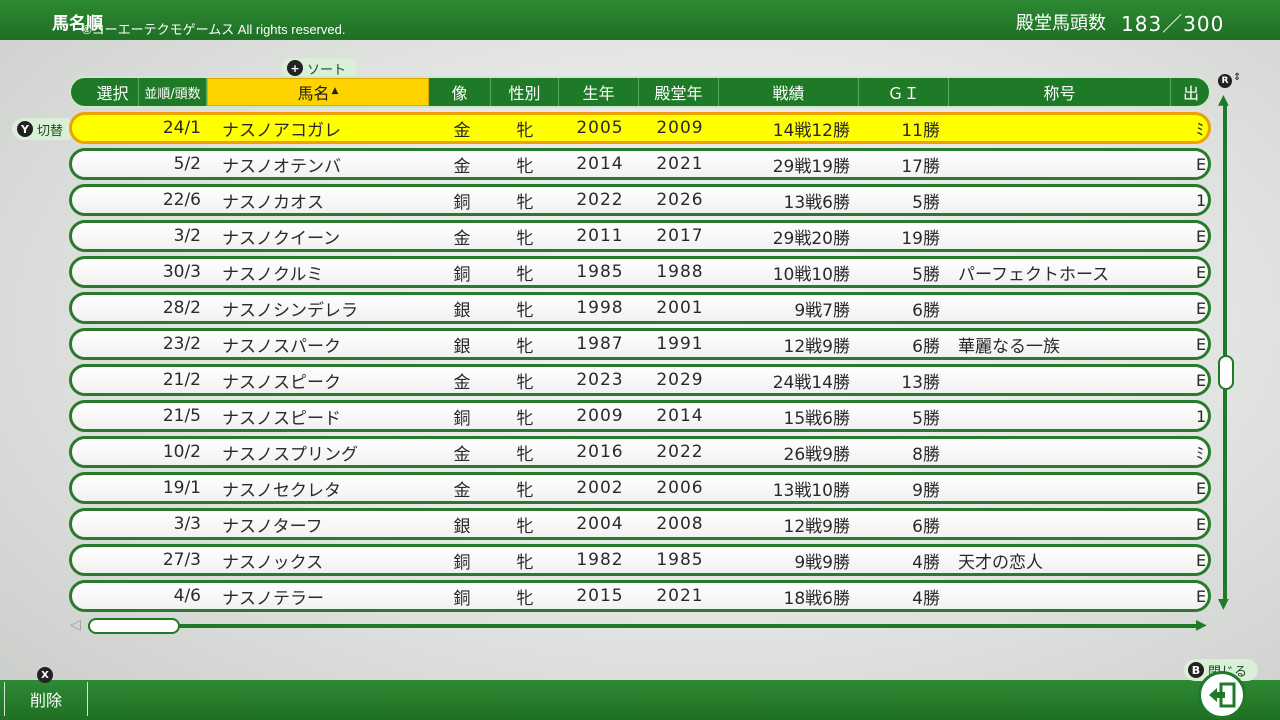  Describe the element at coordinates (640, 164) in the screenshot. I see `table-row: 5/2 ナスノオテンバ 金 牝 2014 2021 29戦19勝 17勝 E` at that location.